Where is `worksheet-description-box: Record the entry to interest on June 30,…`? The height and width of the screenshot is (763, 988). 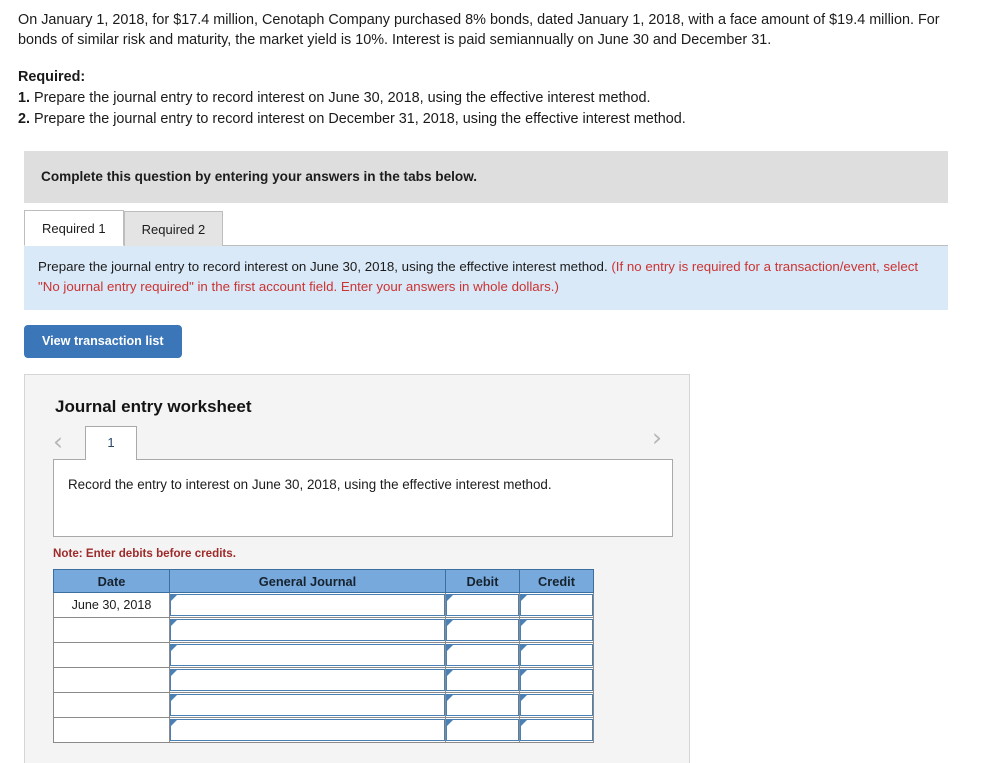 worksheet-description-box: Record the entry to interest on June 30,… is located at coordinates (363, 498).